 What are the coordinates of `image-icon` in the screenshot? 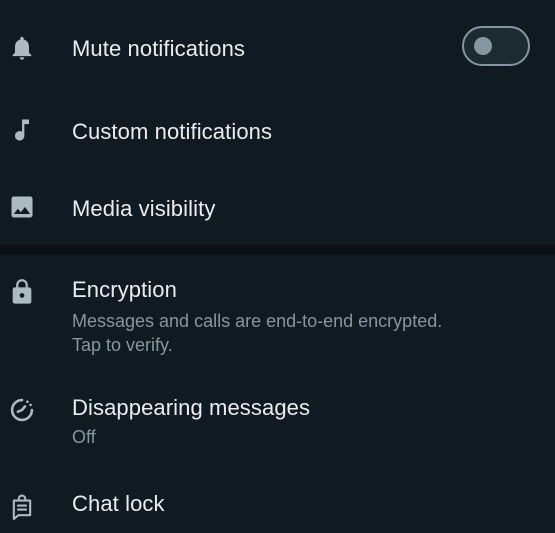 It's located at (22, 207).